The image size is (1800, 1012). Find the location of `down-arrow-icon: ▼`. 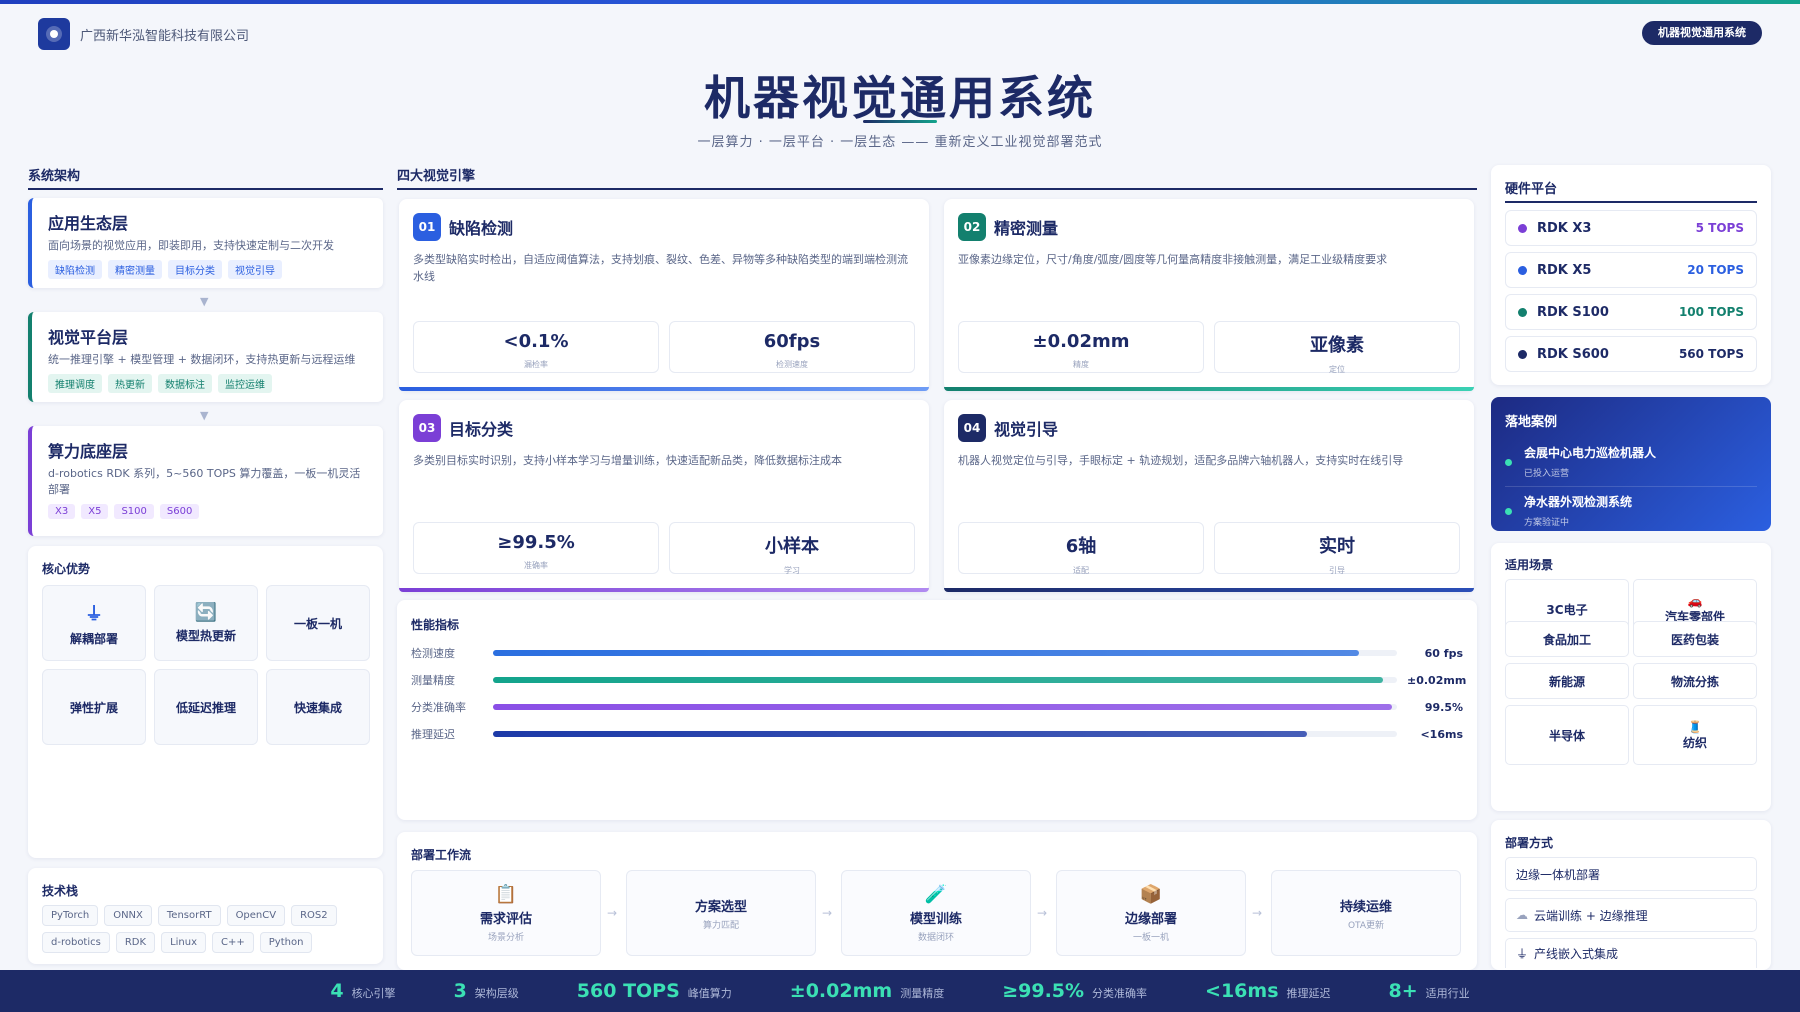

down-arrow-icon: ▼ is located at coordinates (204, 415).